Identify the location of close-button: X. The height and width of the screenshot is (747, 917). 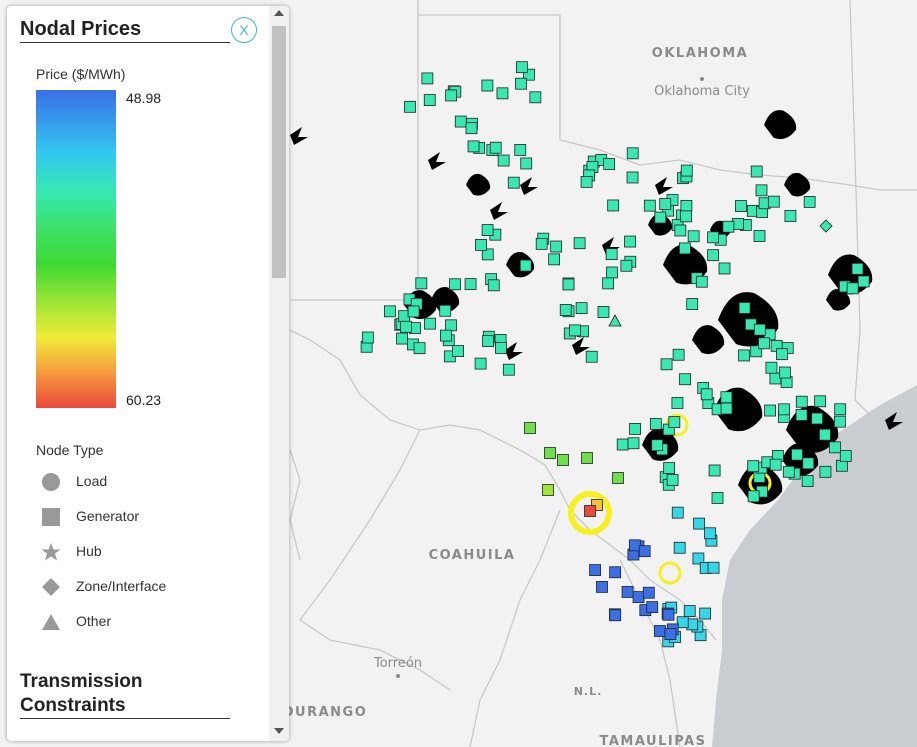
(244, 30).